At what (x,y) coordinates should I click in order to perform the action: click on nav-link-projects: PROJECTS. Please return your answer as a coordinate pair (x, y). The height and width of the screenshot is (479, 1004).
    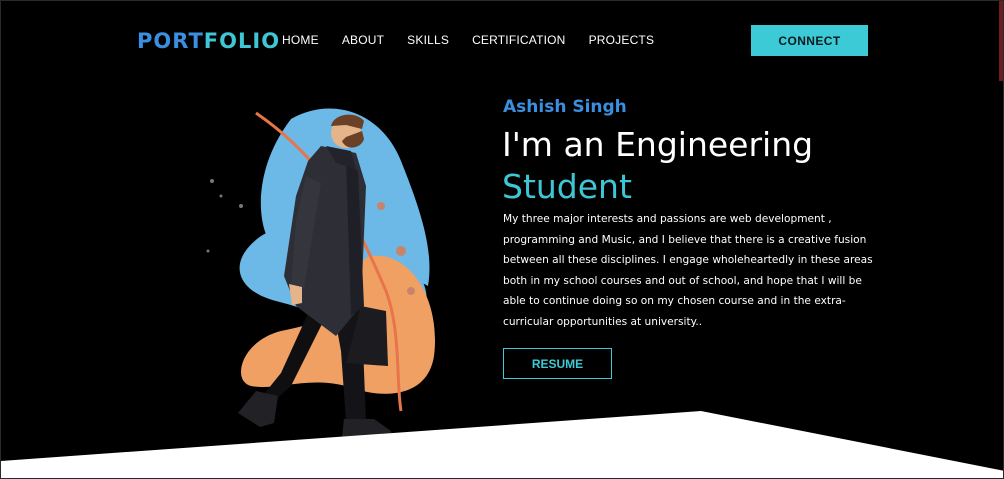
    Looking at the image, I should click on (622, 40).